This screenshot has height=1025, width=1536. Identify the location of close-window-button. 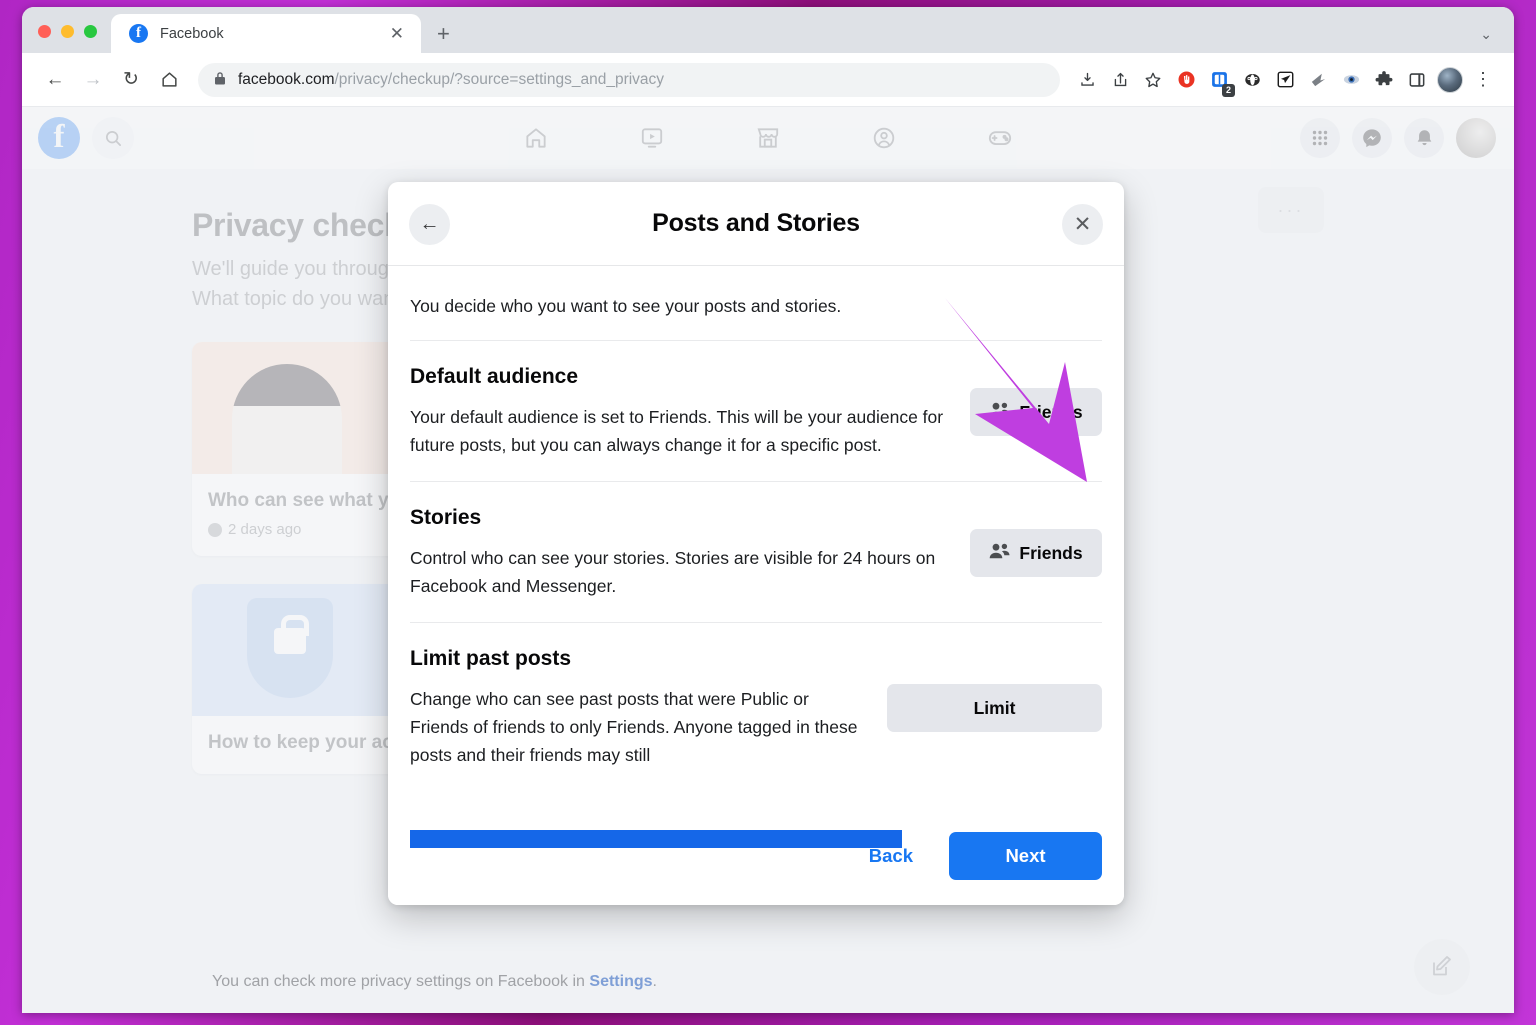
(44, 31).